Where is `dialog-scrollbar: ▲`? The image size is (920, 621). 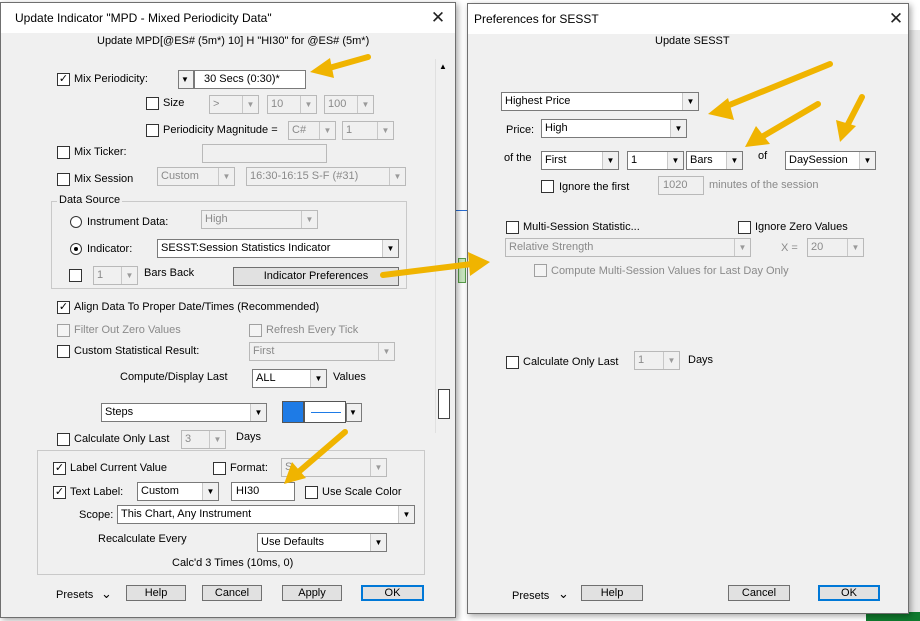
dialog-scrollbar: ▲ is located at coordinates (443, 246).